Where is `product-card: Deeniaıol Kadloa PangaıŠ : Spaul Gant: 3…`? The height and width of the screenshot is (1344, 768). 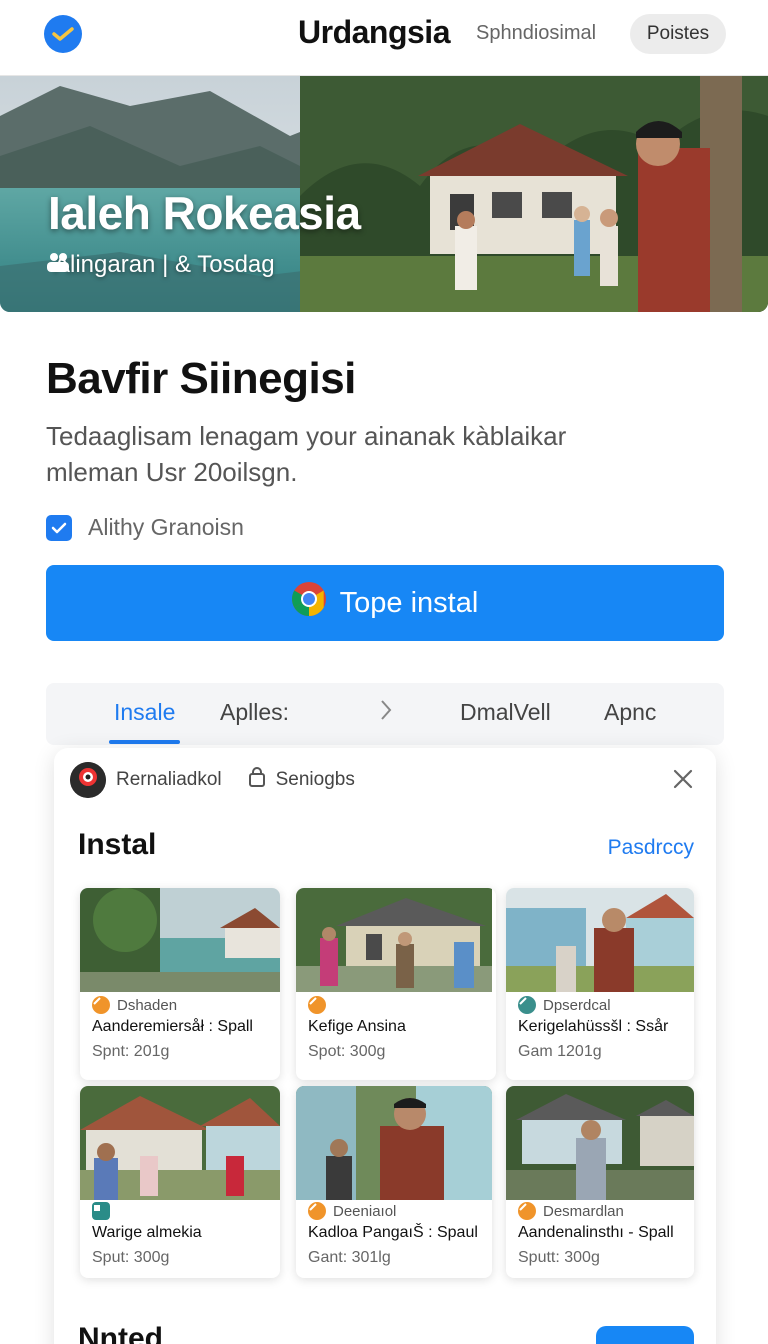 product-card: Deeniaıol Kadloa PangaıŠ : Spaul Gant: 3… is located at coordinates (394, 1182).